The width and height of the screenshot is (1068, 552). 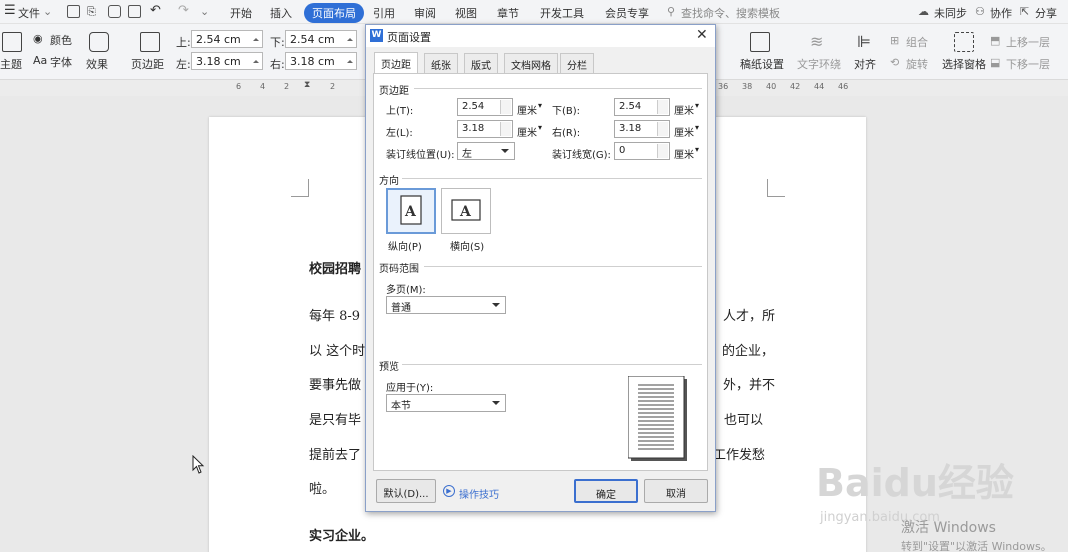 I want to click on tab-paper: 纸张, so click(x=441, y=63).